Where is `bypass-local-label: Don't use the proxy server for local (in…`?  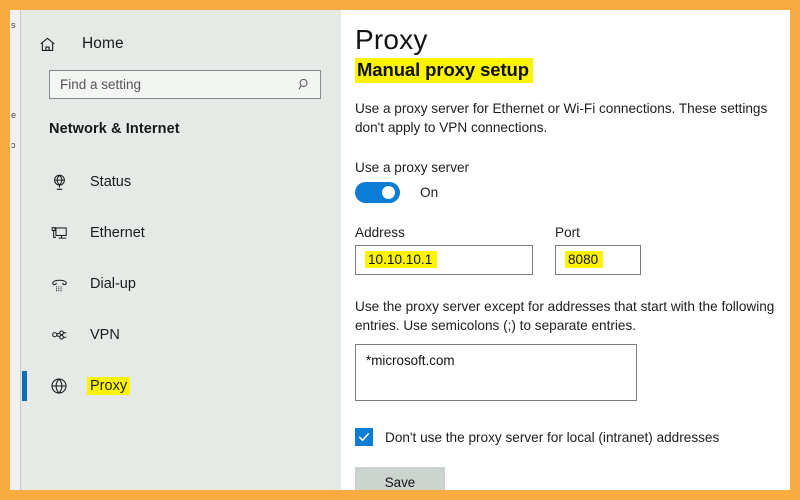 bypass-local-label: Don't use the proxy server for local (in… is located at coordinates (552, 437).